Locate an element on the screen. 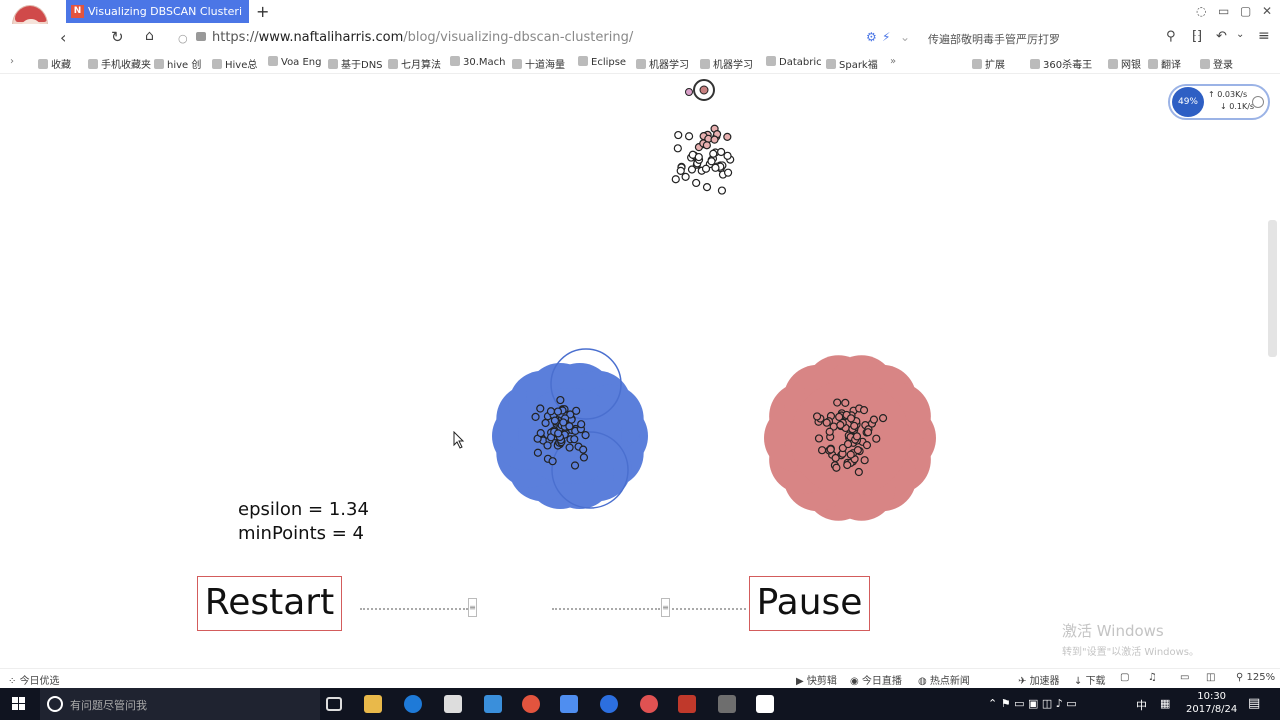 Image resolution: width=1280 pixels, height=720 pixels. bookmarks-expand-icon: › is located at coordinates (12, 61).